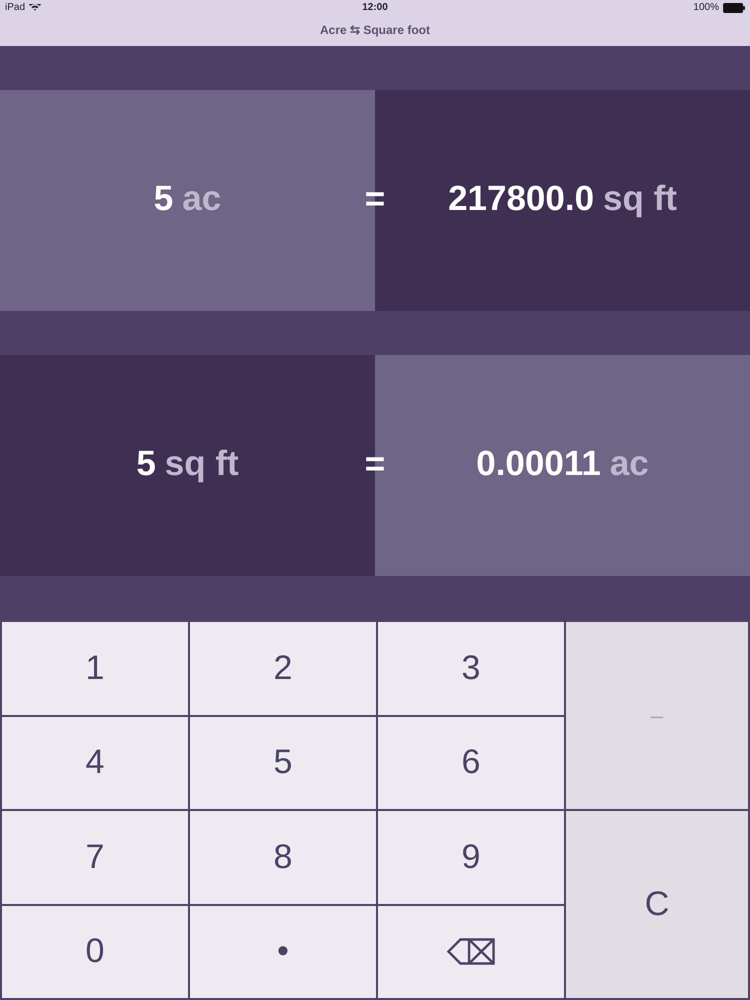 The width and height of the screenshot is (750, 1000). What do you see at coordinates (629, 464) in the screenshot?
I see `output-unit: ac` at bounding box center [629, 464].